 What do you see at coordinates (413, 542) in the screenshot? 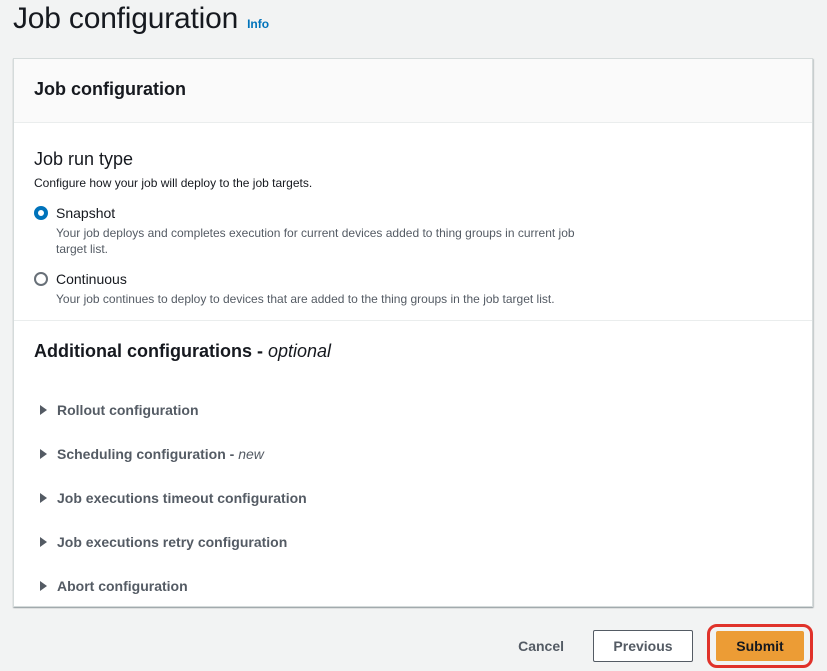
I see `expander-job-executions-retry-configuration: Job executions retry configuration` at bounding box center [413, 542].